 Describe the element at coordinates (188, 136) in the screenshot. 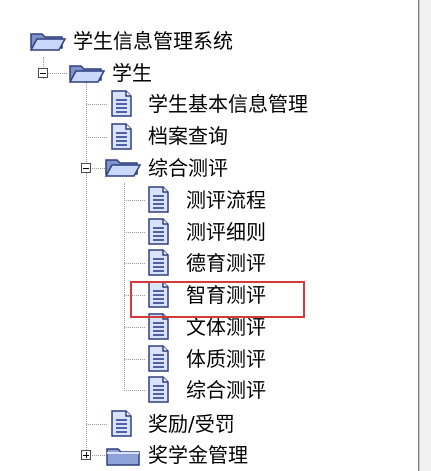

I see `tree-node-label: 档案查询` at that location.